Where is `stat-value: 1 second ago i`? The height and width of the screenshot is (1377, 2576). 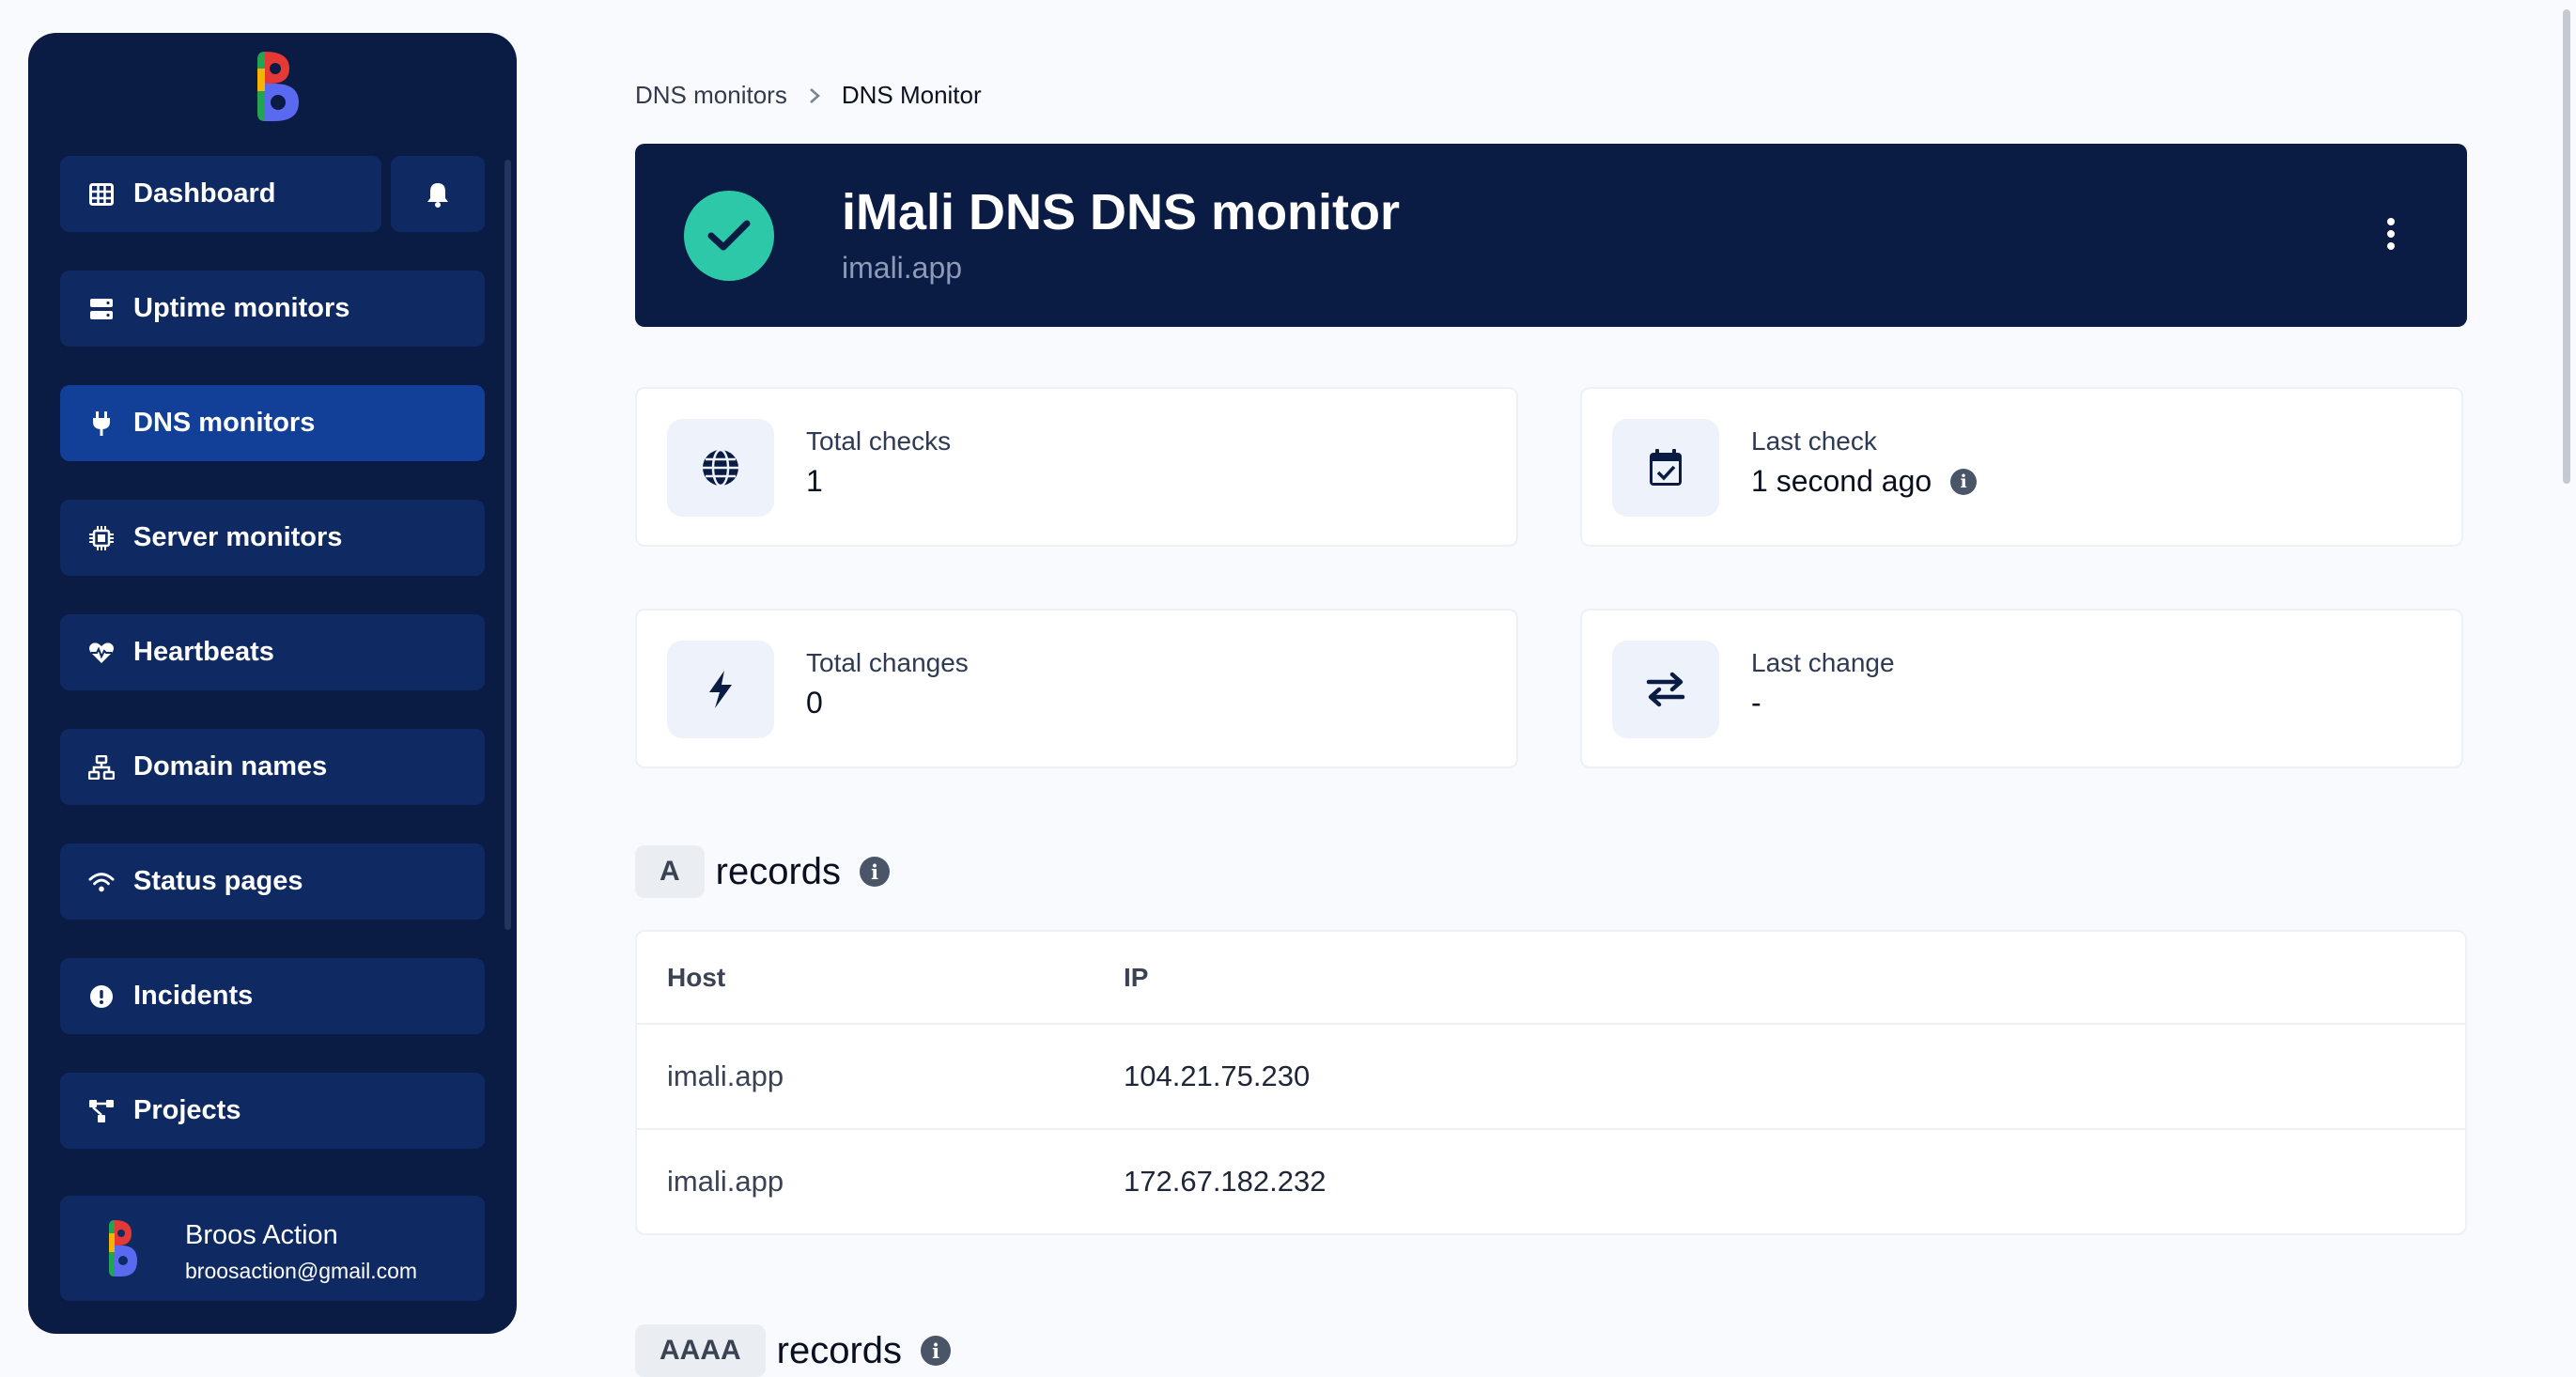 stat-value: 1 second ago i is located at coordinates (1865, 482).